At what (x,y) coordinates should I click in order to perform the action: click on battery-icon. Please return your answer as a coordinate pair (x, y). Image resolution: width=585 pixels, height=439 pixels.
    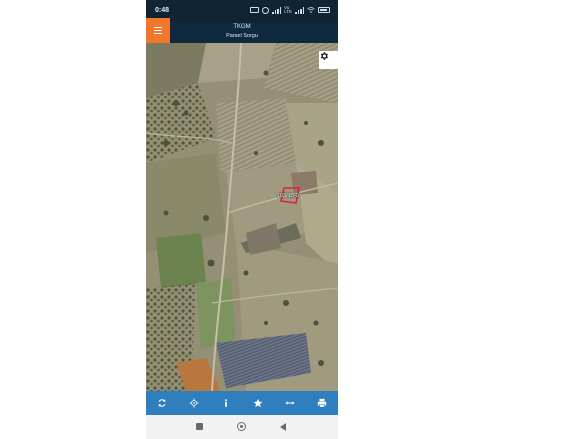
    Looking at the image, I should click on (324, 10).